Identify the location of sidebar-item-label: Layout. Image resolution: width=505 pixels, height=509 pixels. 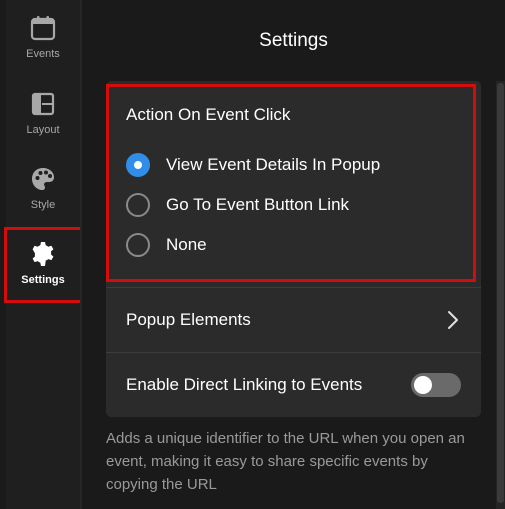
(43, 130).